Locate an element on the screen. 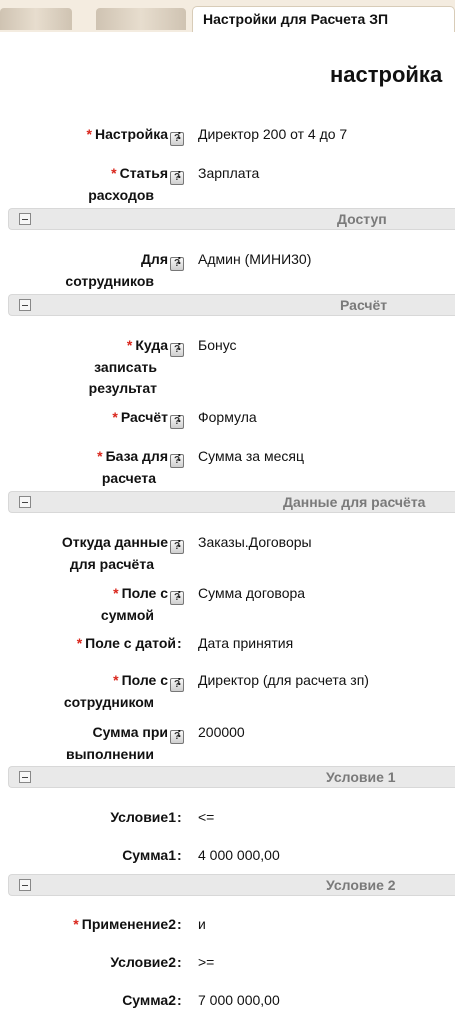  value-setting: Директор 200 от 4 до 7 is located at coordinates (272, 134).